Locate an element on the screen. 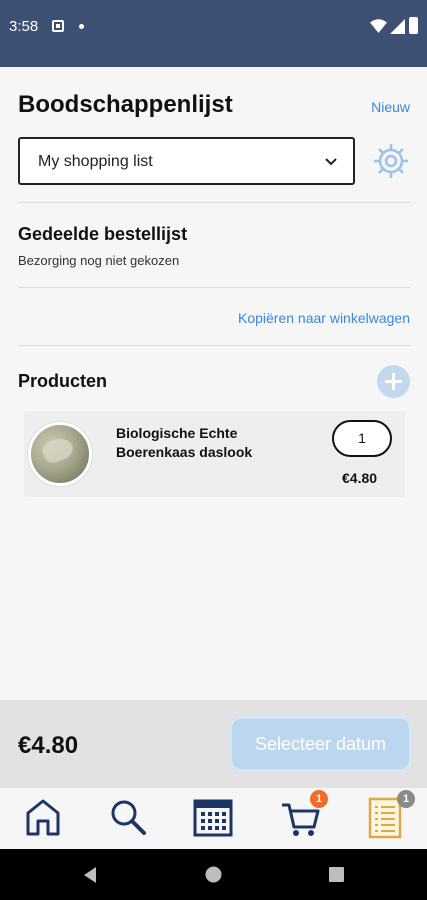 The height and width of the screenshot is (900, 427). calendar-icon is located at coordinates (213, 818).